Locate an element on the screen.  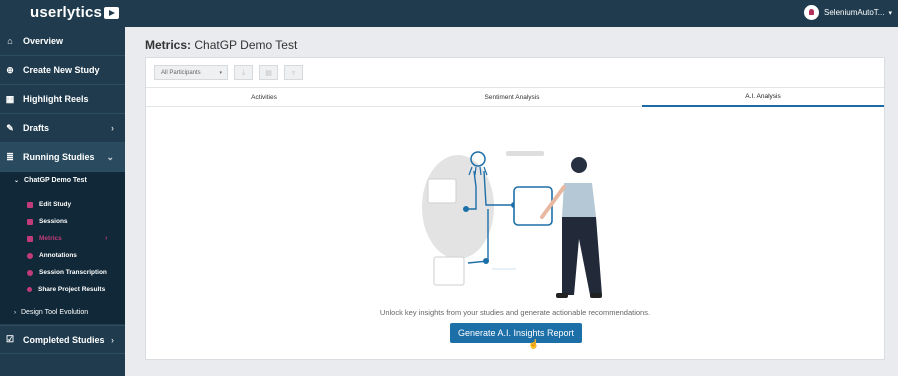
illustration-bar-top is located at coordinates (525, 153).